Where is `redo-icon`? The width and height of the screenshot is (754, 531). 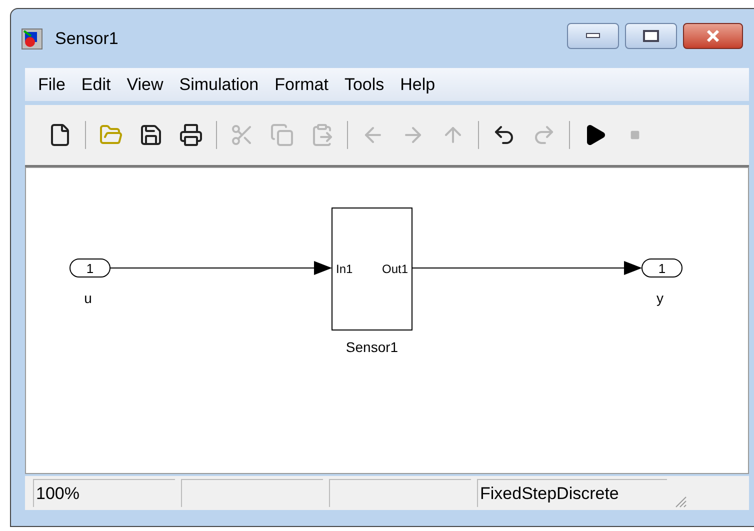 redo-icon is located at coordinates (544, 135).